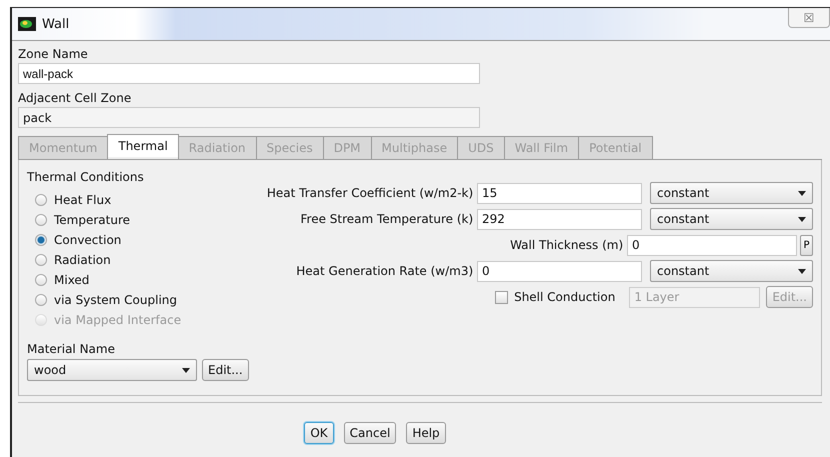 The width and height of the screenshot is (830, 457). What do you see at coordinates (319, 433) in the screenshot?
I see `dialog-button: OK` at bounding box center [319, 433].